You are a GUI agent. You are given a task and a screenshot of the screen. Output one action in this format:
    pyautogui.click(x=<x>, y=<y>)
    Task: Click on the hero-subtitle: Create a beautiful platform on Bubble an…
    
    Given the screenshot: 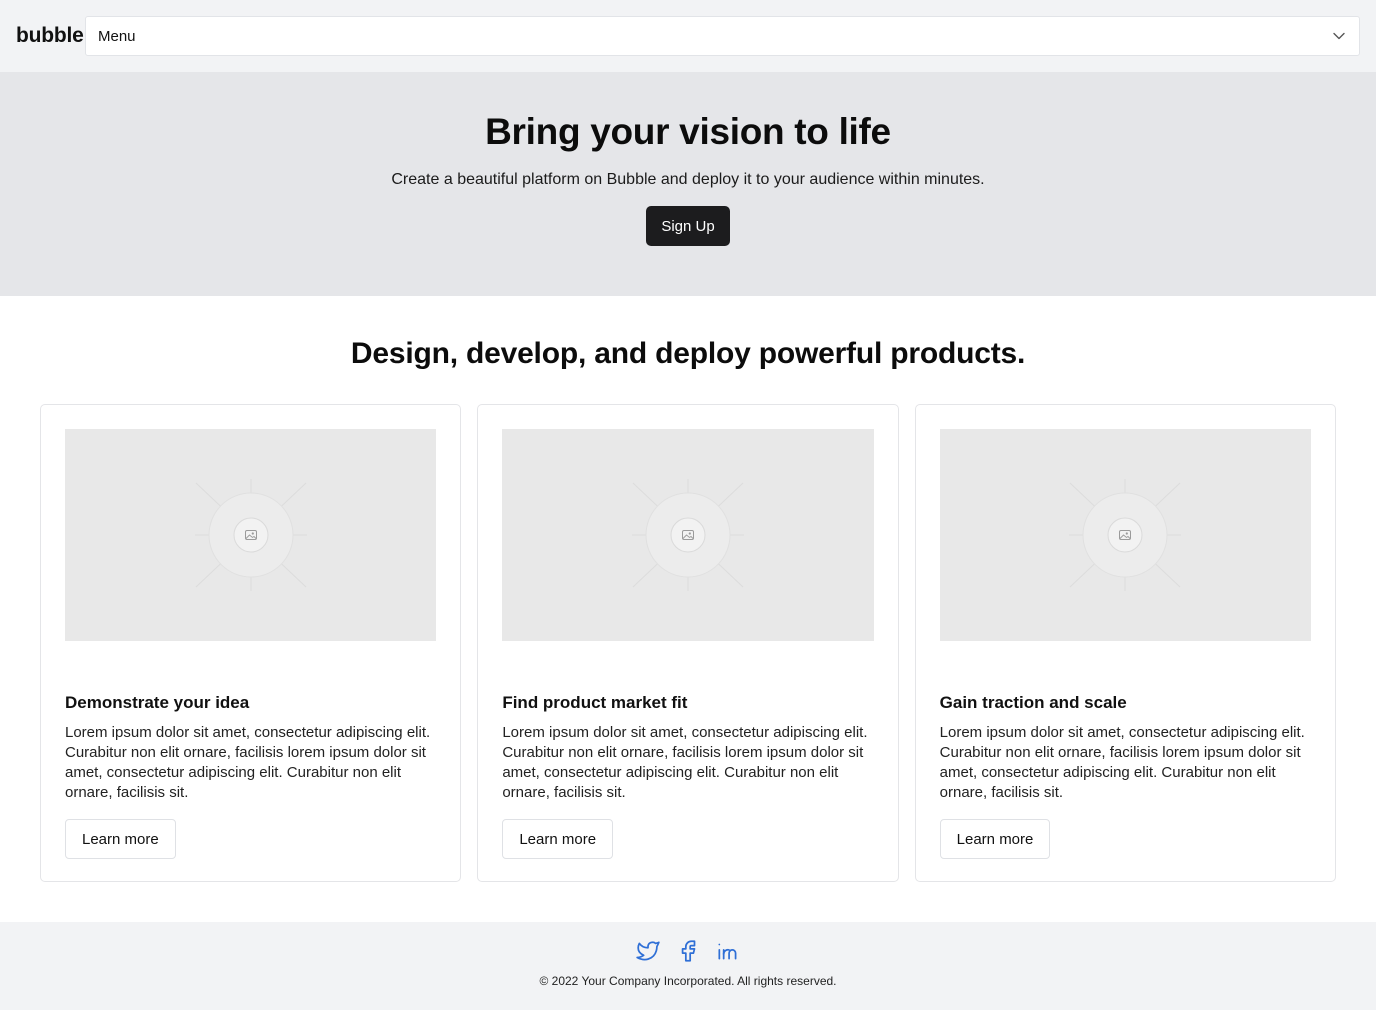 What is the action you would take?
    pyautogui.click(x=688, y=179)
    